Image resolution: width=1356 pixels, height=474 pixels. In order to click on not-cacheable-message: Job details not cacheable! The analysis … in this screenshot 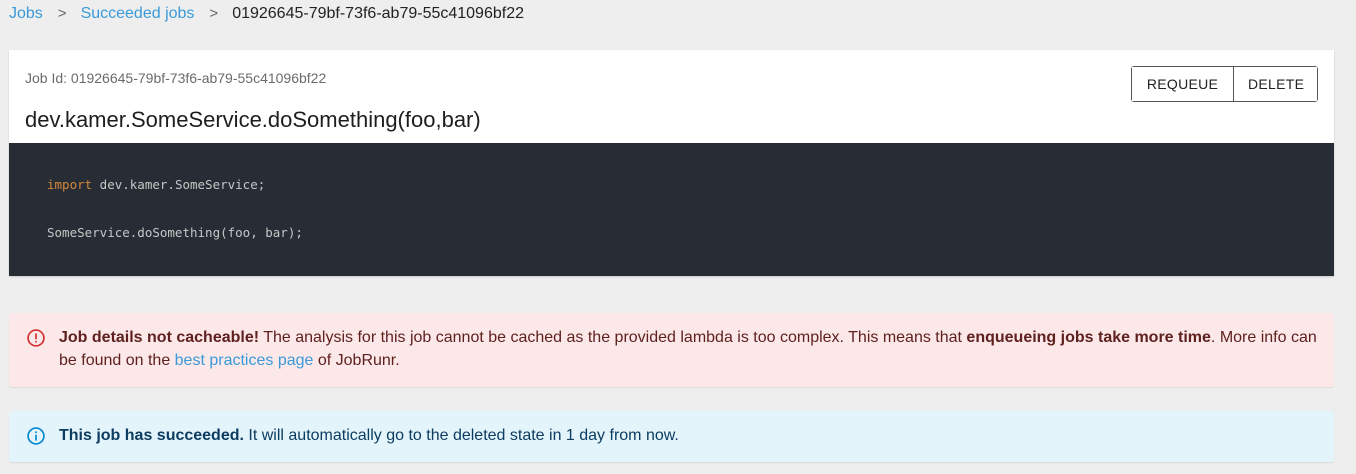, I will do `click(689, 349)`.